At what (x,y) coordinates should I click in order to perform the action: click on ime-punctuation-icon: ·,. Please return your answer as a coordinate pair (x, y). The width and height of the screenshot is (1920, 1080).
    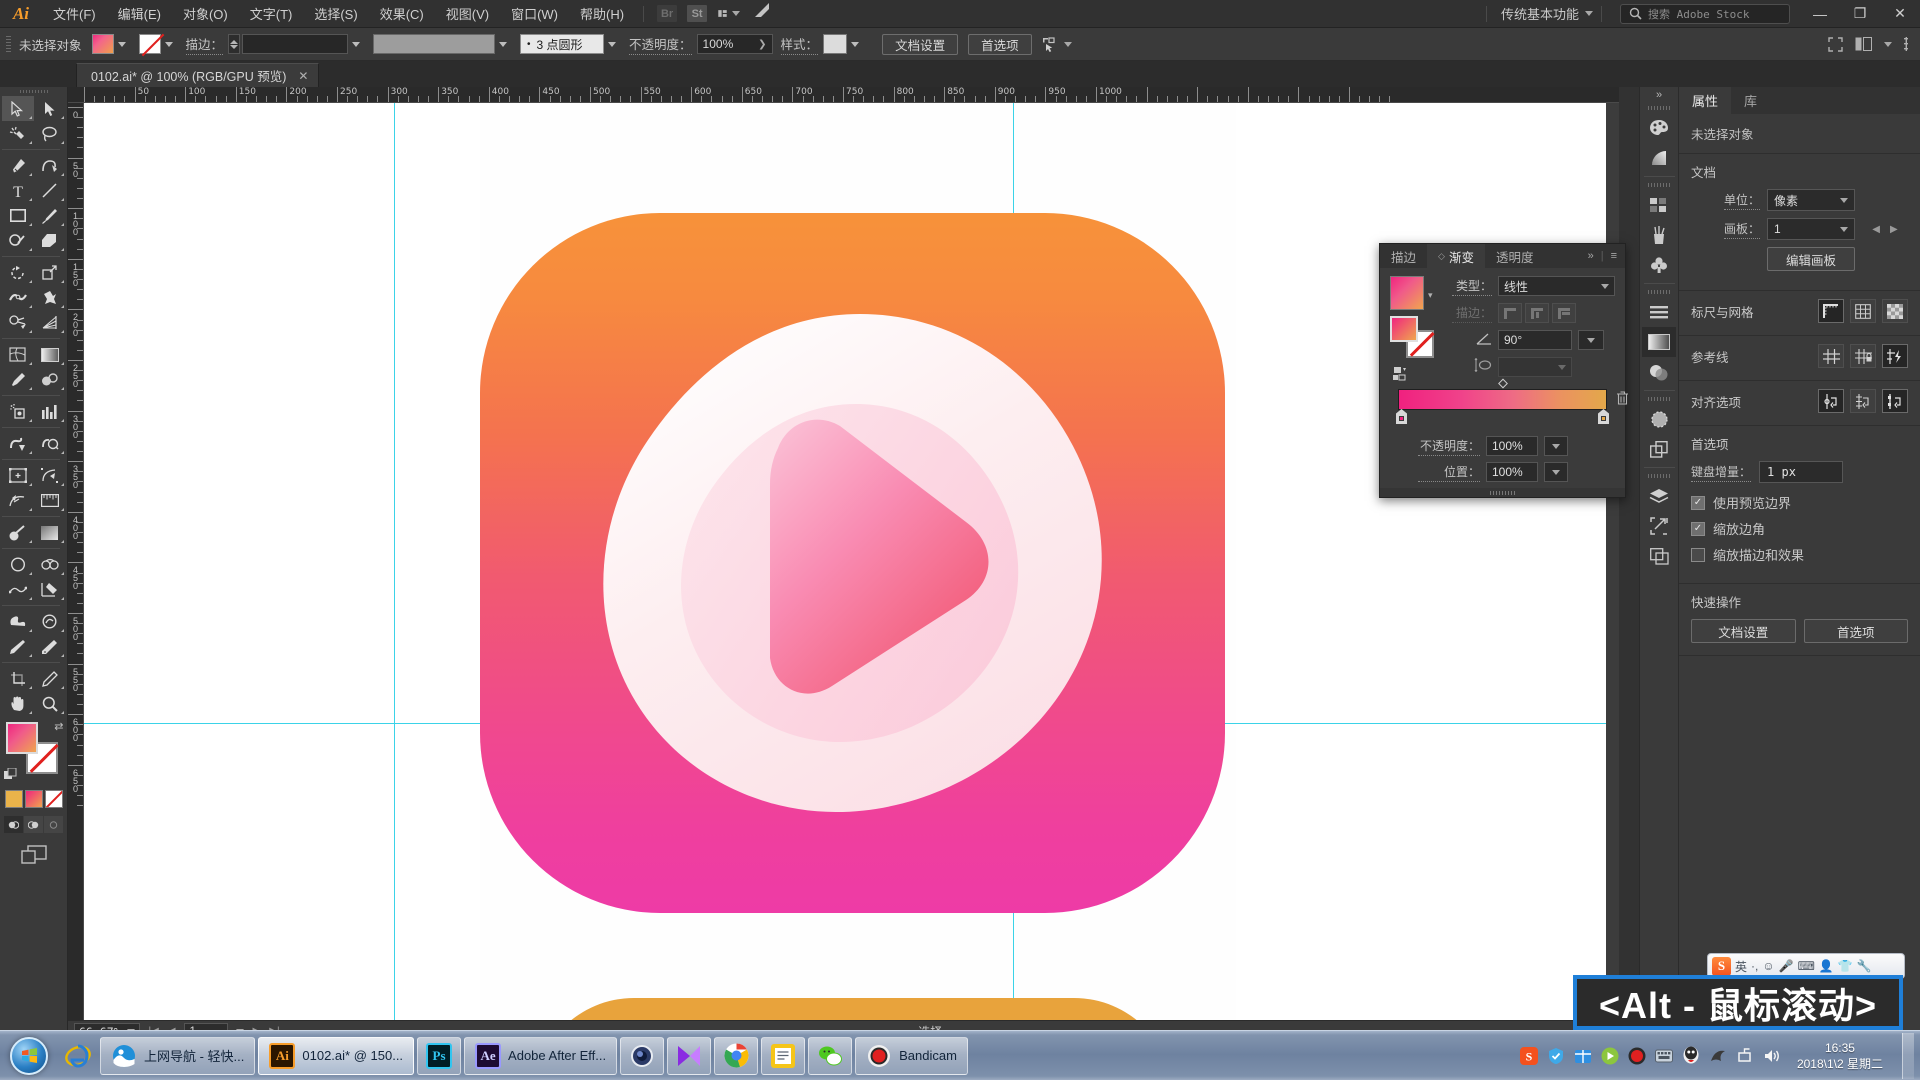
    Looking at the image, I should click on (1754, 966).